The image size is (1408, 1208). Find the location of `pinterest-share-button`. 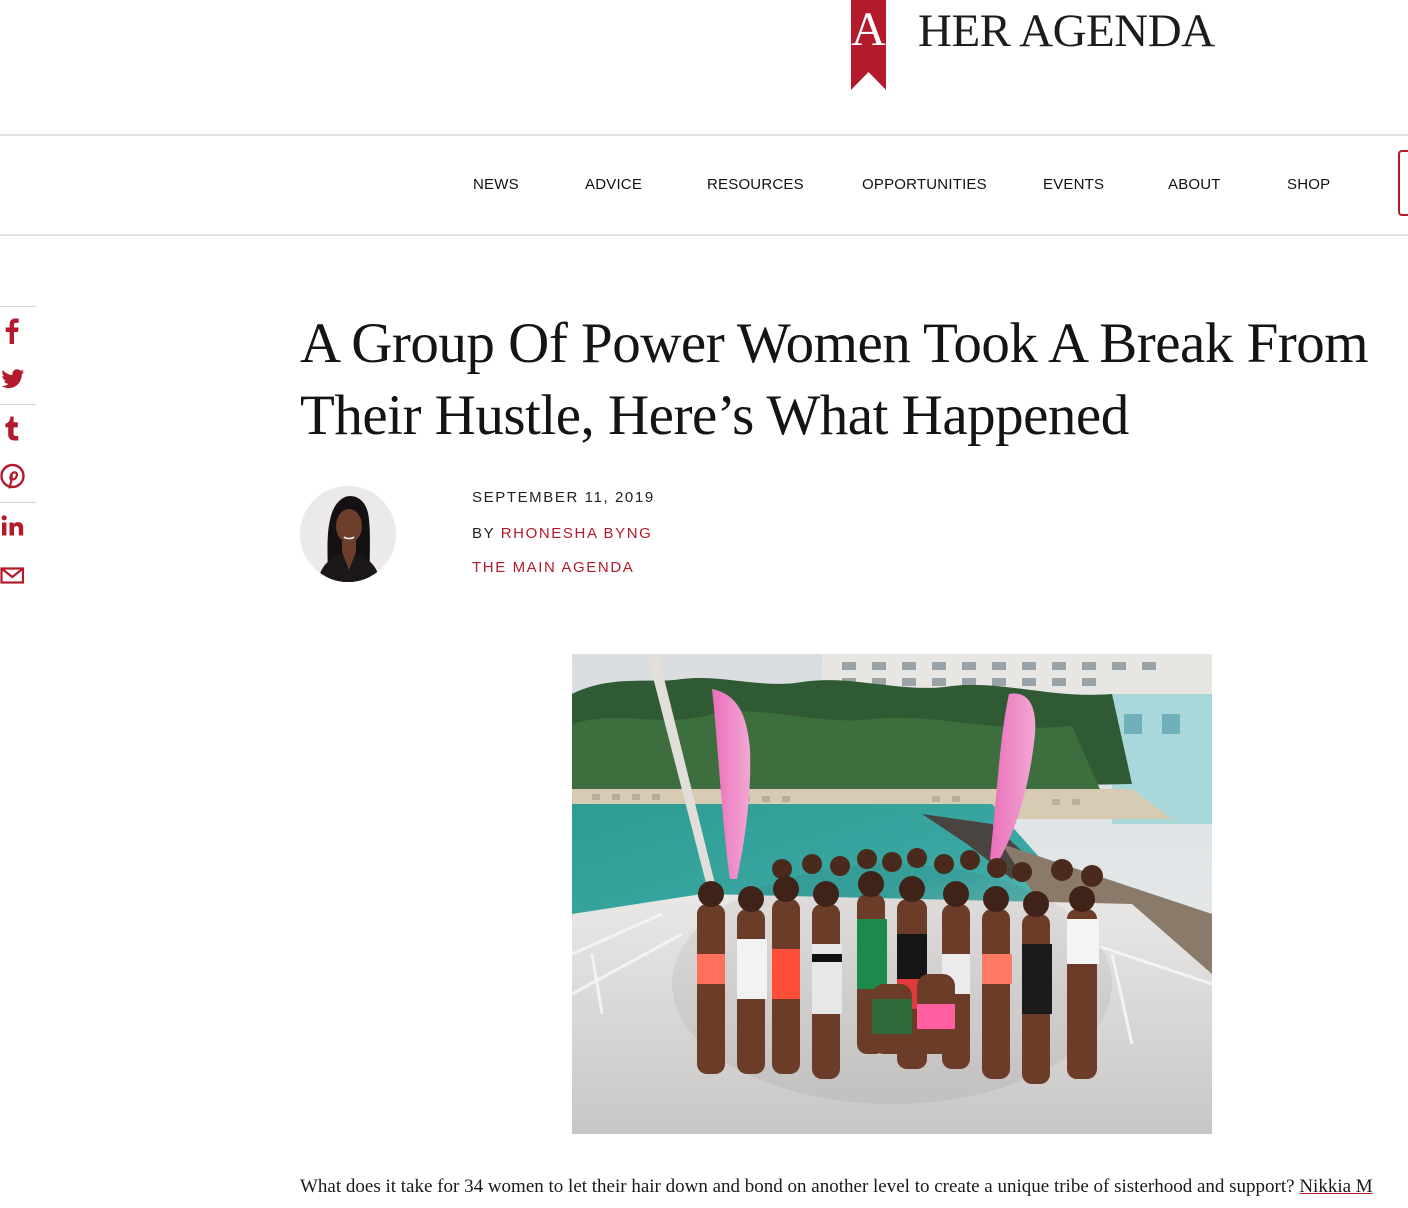

pinterest-share-button is located at coordinates (18, 480).